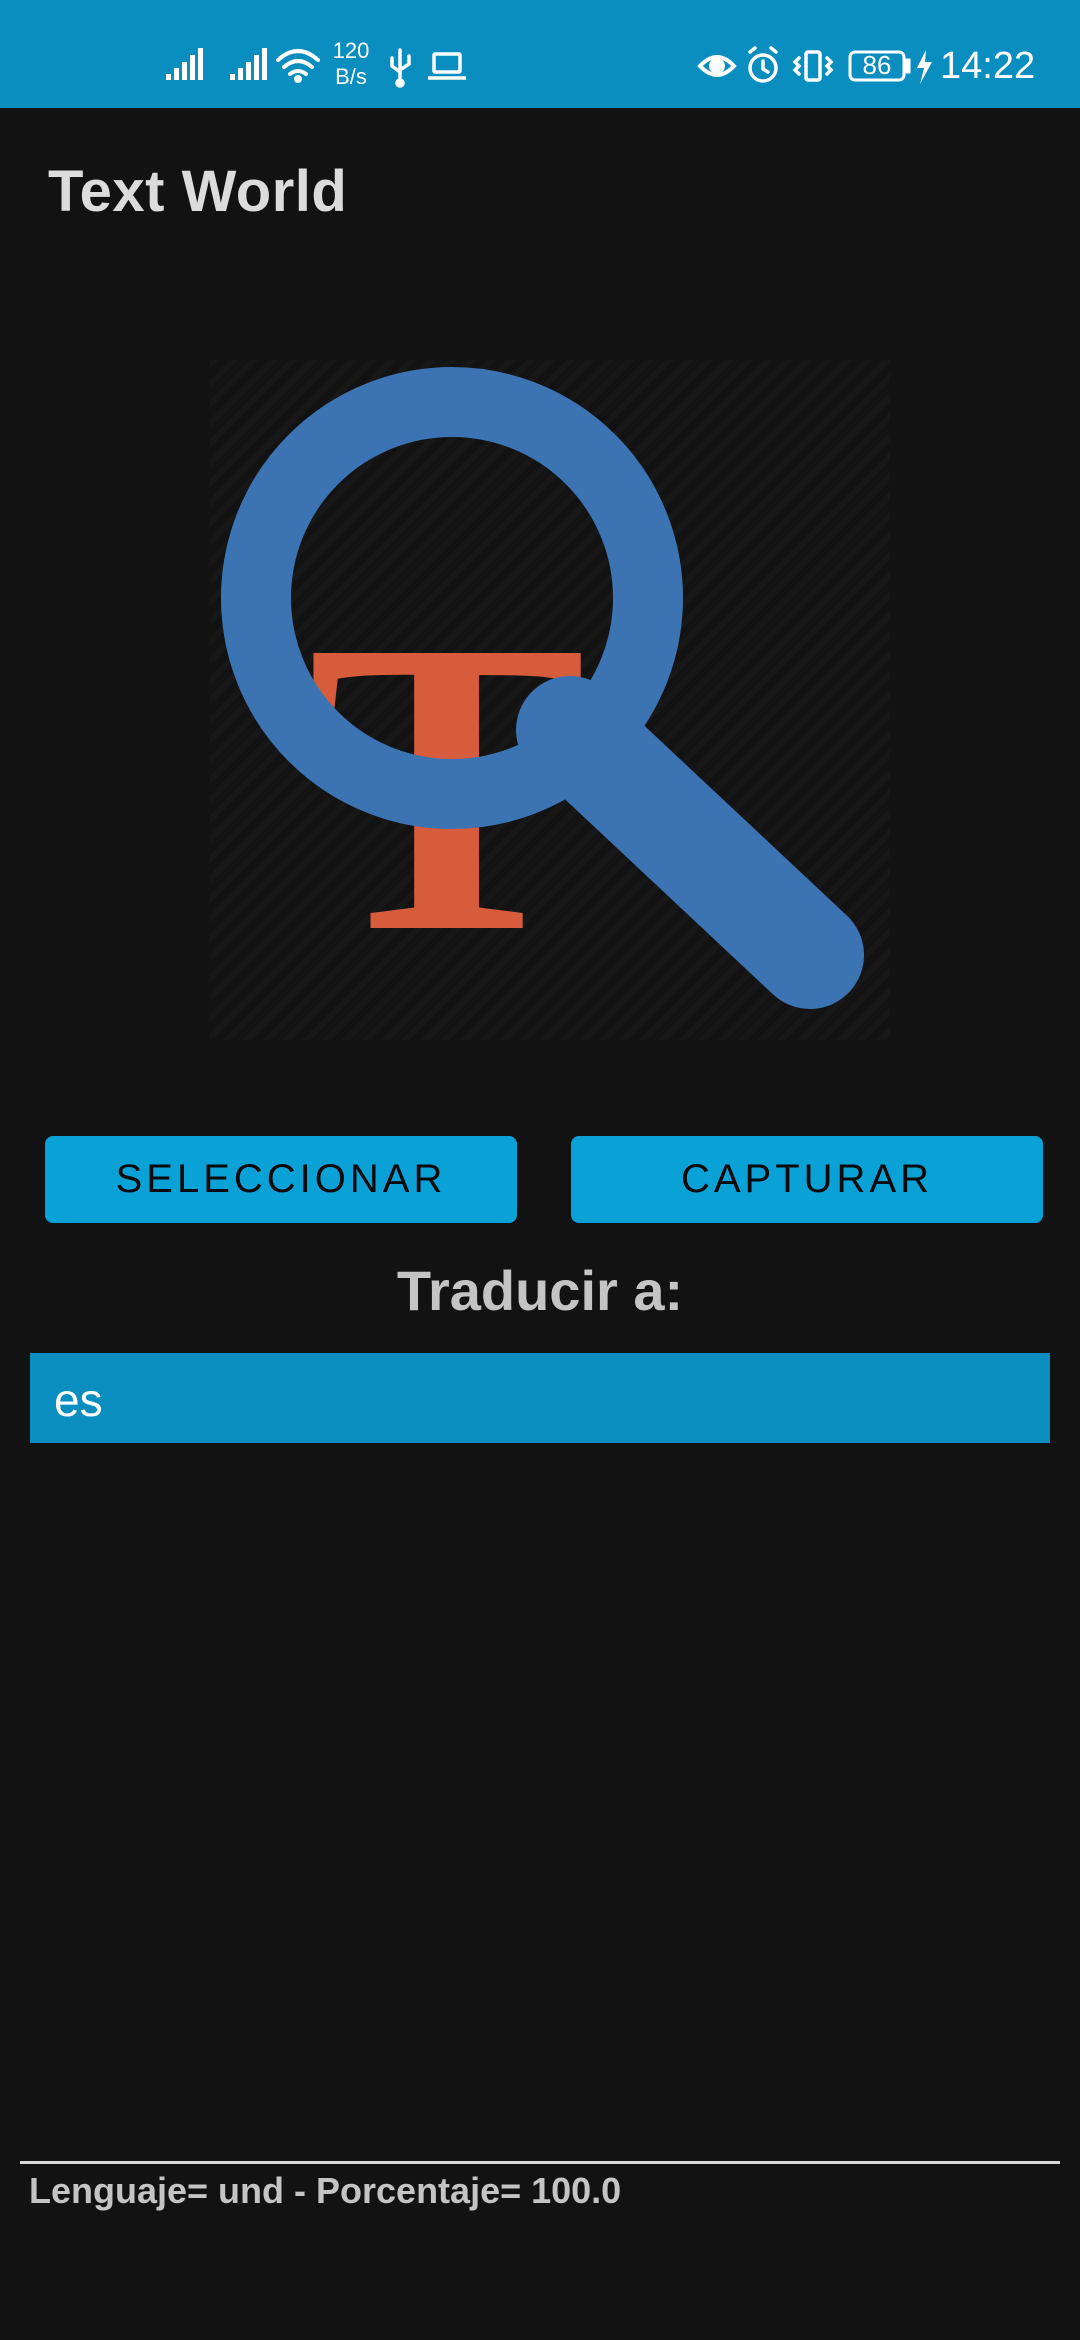 The width and height of the screenshot is (1080, 2340). I want to click on network-speed-value: 120, so click(351, 50).